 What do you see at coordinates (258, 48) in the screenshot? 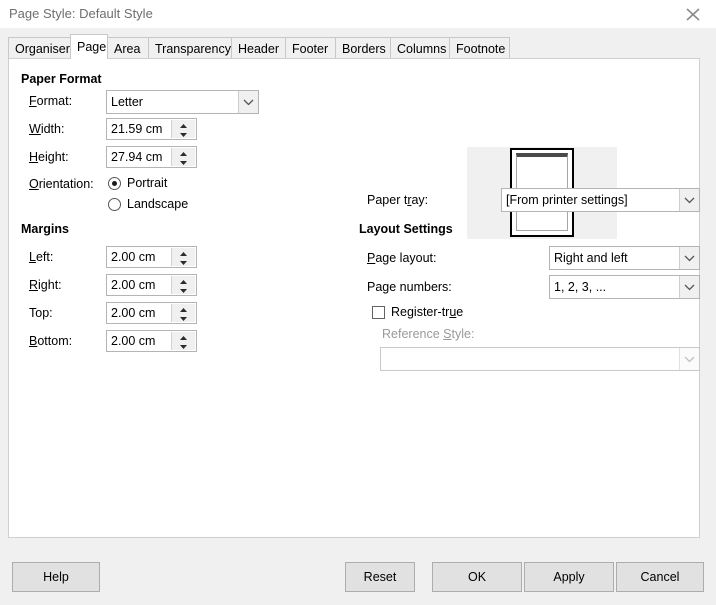
I see `tab-header: Header` at bounding box center [258, 48].